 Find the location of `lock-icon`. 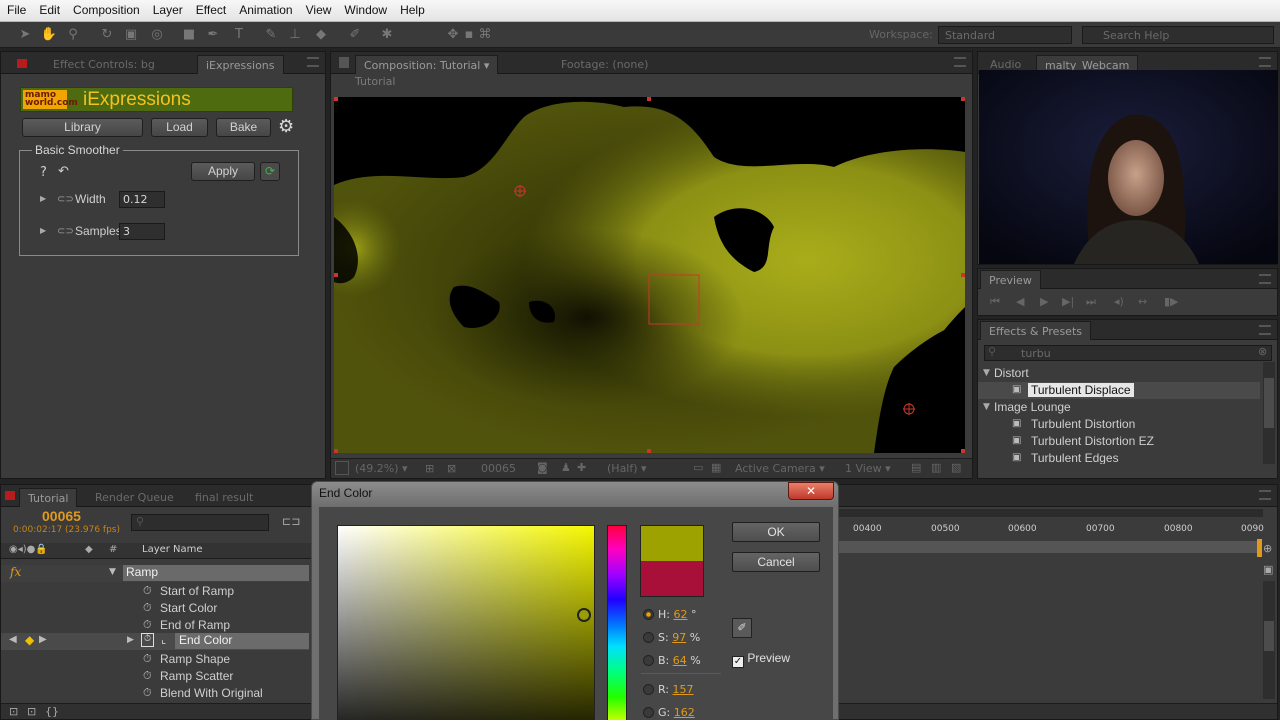

lock-icon is located at coordinates (22, 63).